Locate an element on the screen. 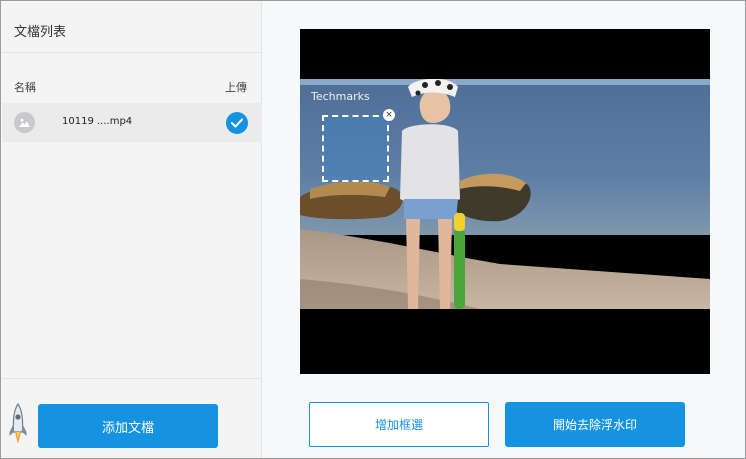 Image resolution: width=746 pixels, height=459 pixels. watermark-selection-box is located at coordinates (355, 148).